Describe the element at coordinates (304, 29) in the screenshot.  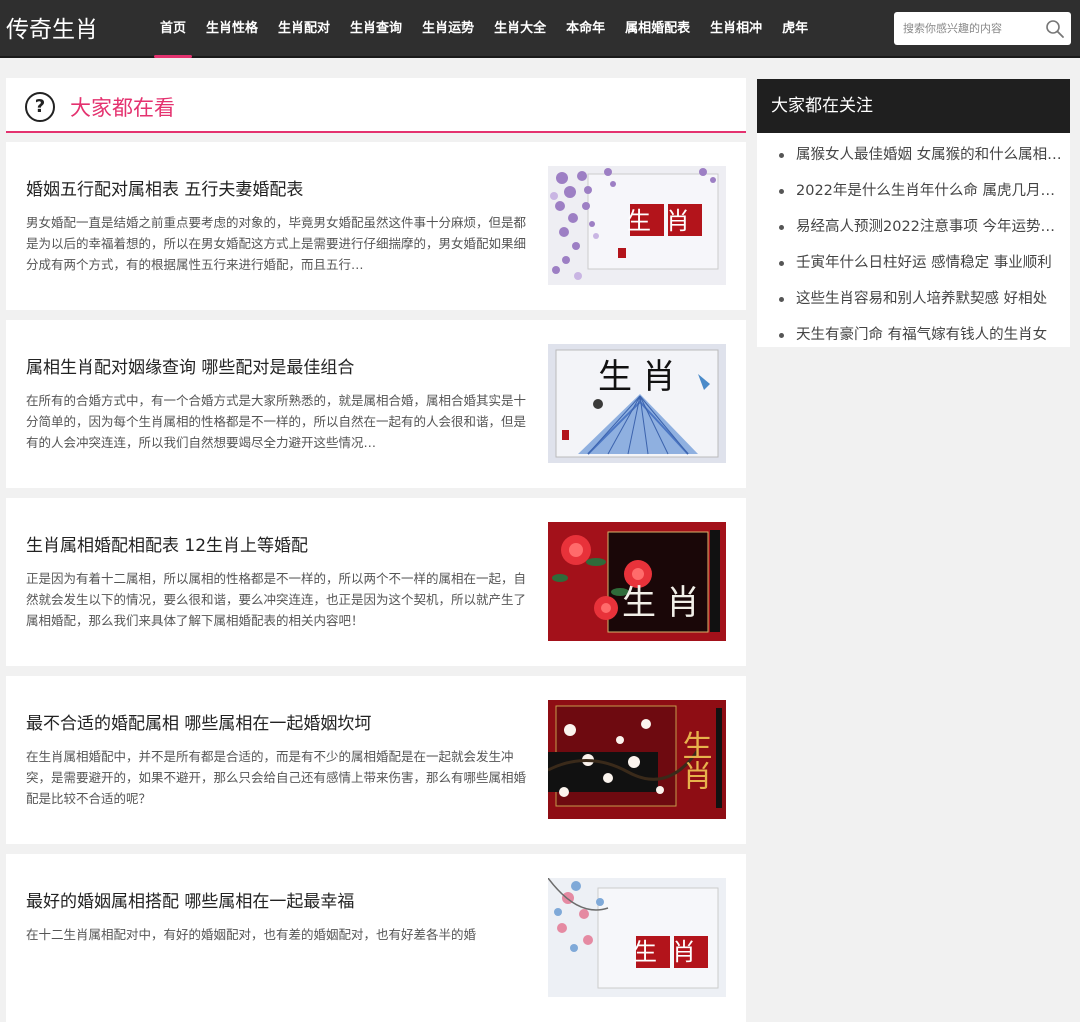
I see `nav-item-matching: 生肖配对` at that location.